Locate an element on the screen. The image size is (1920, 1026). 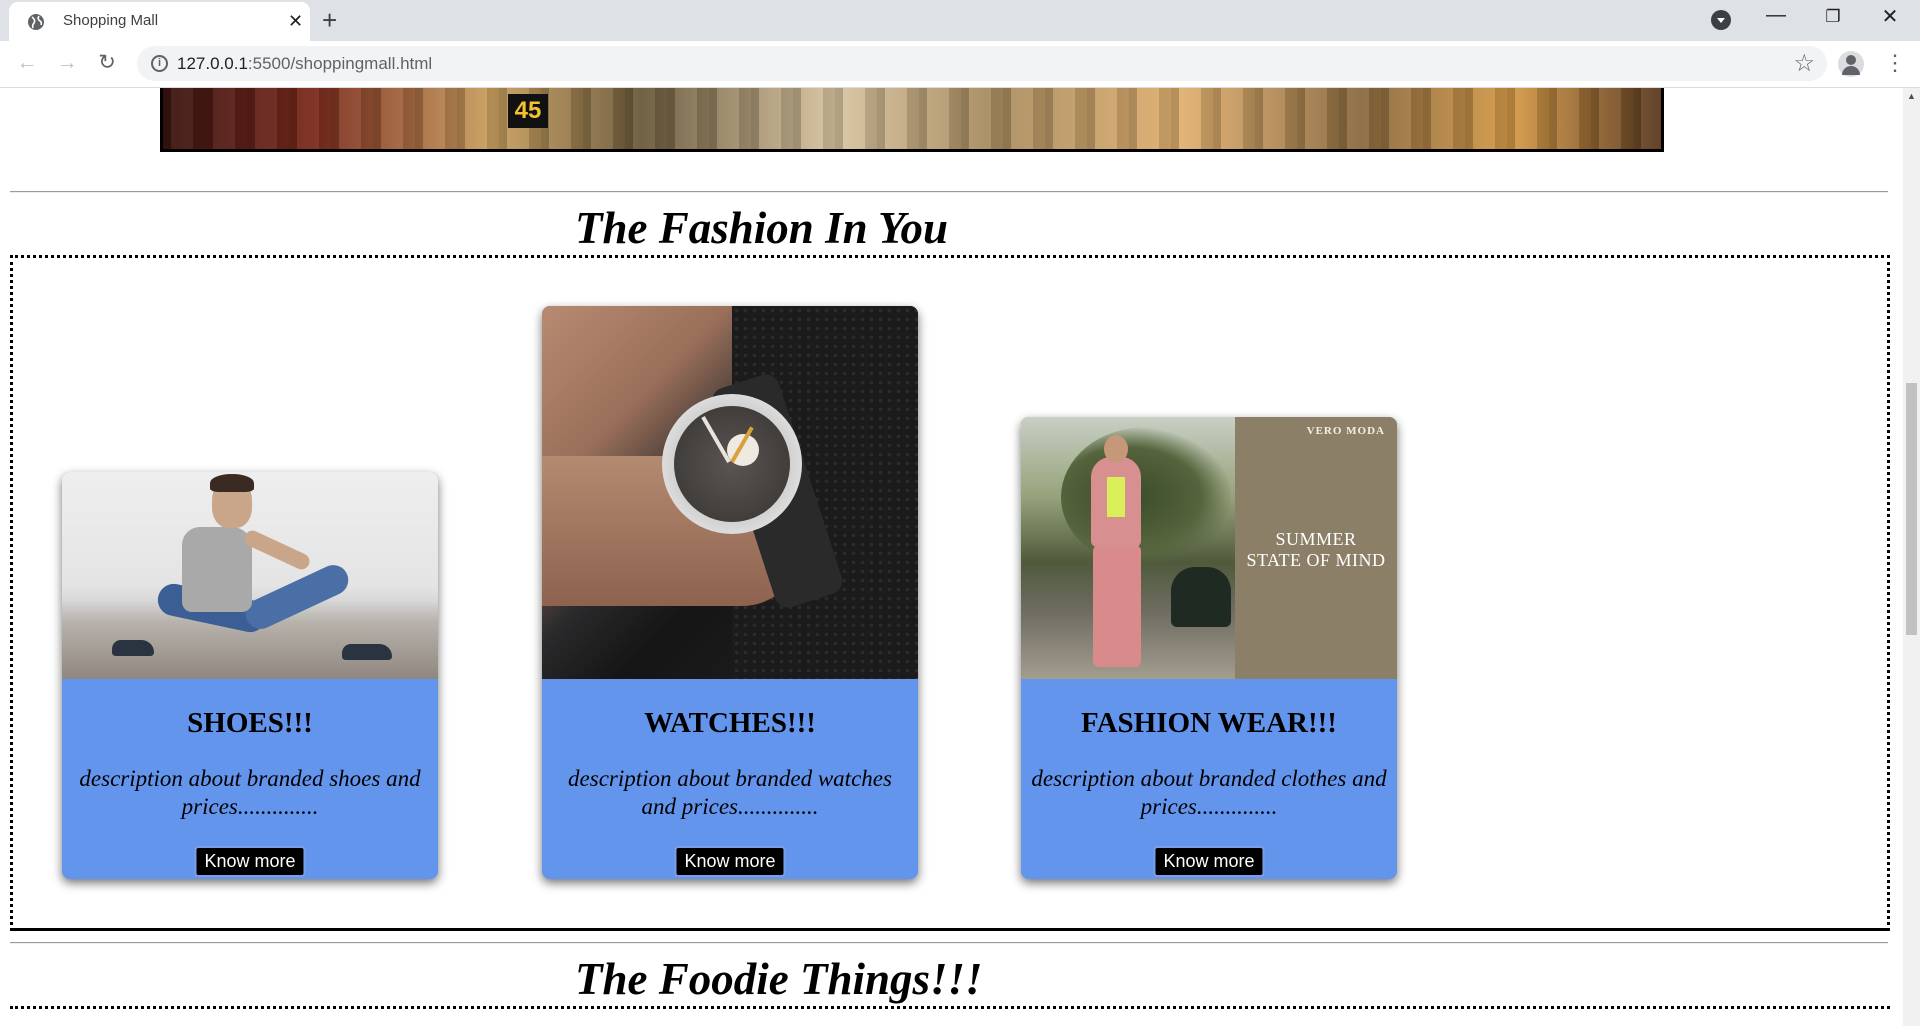
profile-avatar-icon is located at coordinates (1851, 64).